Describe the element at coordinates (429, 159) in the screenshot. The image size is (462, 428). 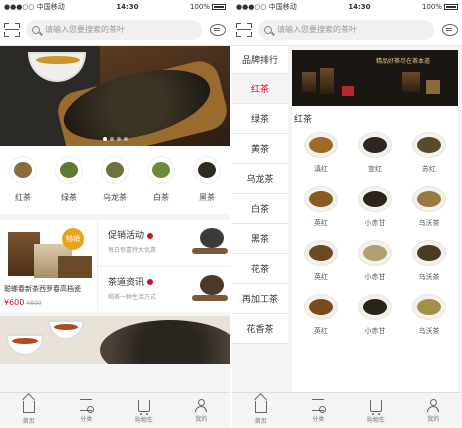
I see `product-item: 苏红` at that location.